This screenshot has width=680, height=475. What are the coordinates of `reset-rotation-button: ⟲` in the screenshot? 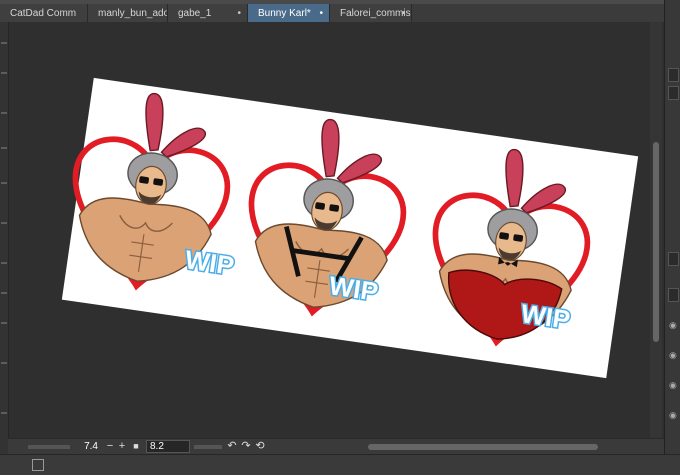 It's located at (260, 446).